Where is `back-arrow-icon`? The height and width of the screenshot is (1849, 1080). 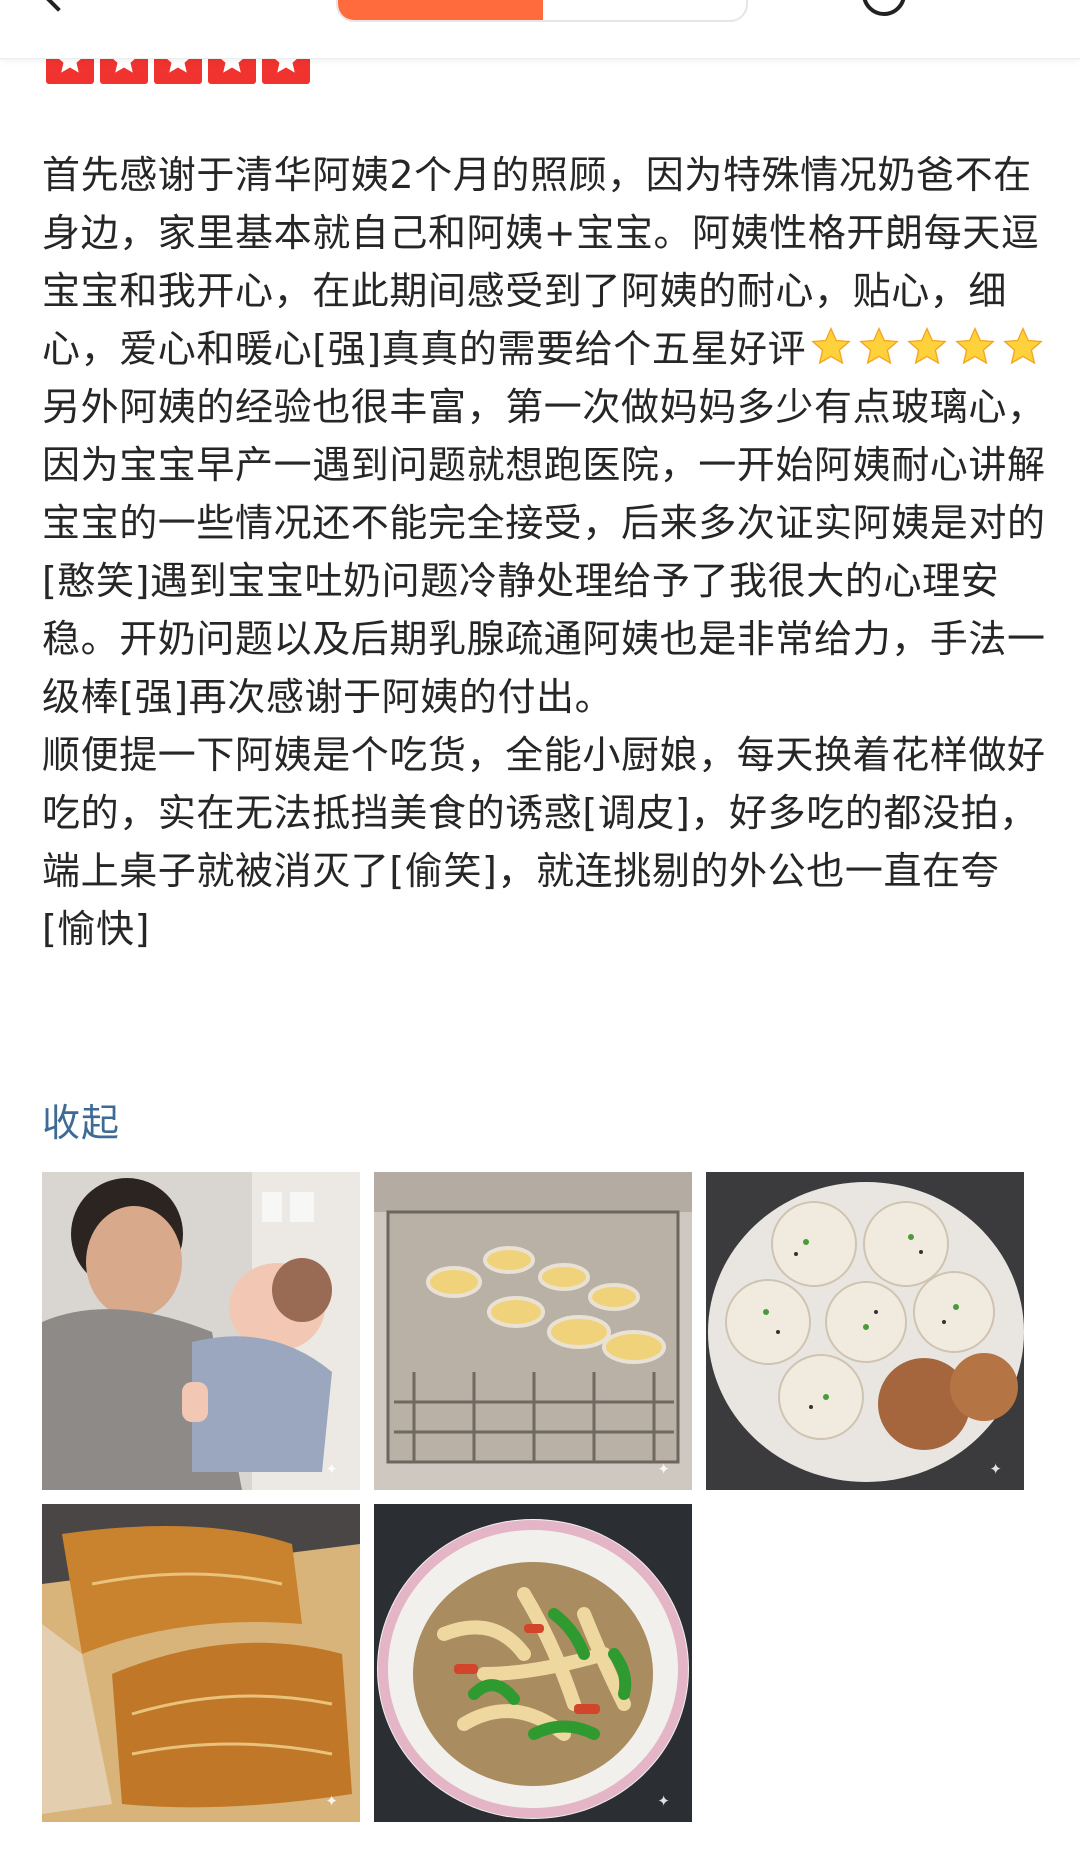
back-arrow-icon is located at coordinates (58, 6).